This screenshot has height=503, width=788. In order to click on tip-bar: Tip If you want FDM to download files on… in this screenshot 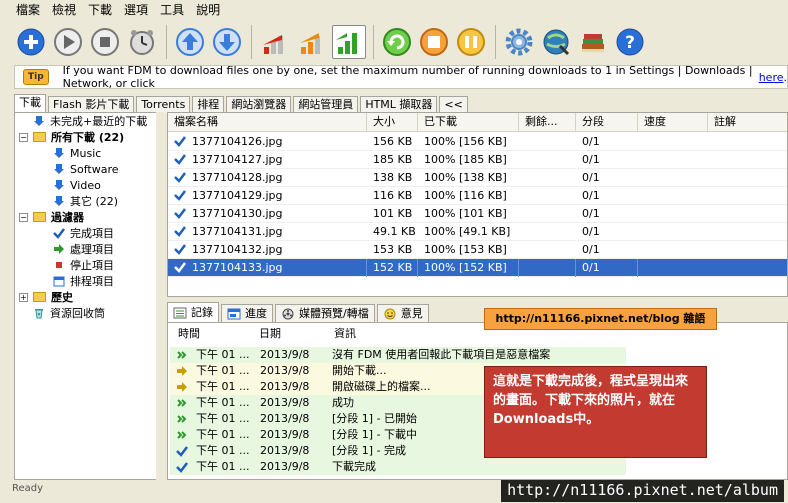, I will do `click(401, 77)`.